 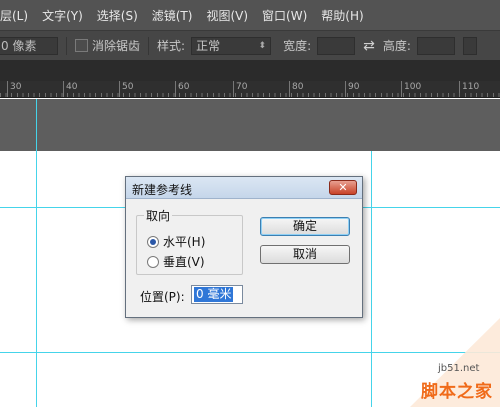 I want to click on options-extra-input, so click(x=469, y=45).